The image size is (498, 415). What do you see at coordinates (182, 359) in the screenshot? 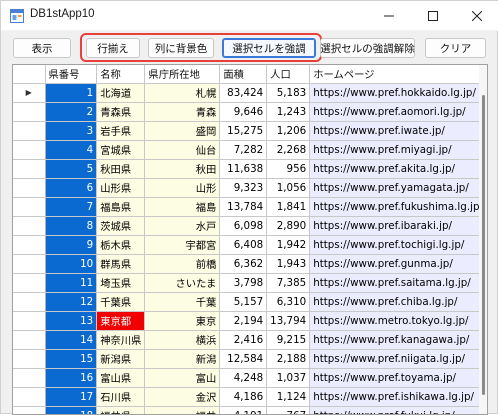
I see `capital-cell: 新潟` at bounding box center [182, 359].